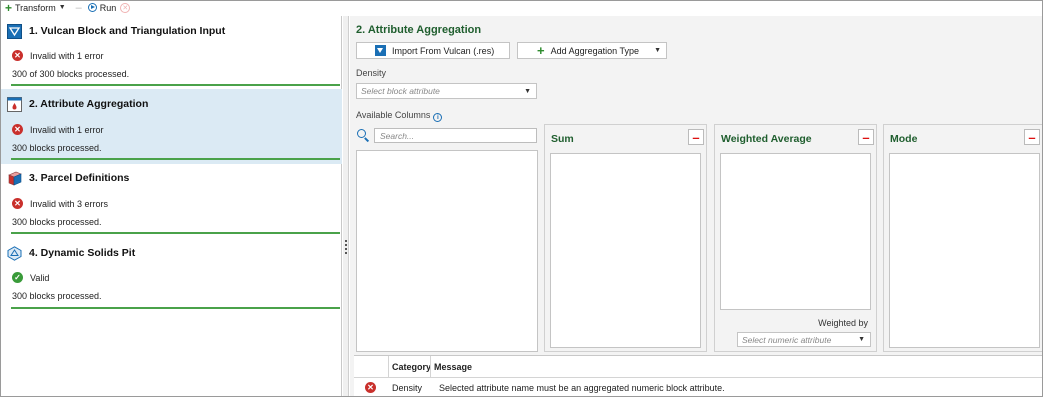 The image size is (1043, 397). I want to click on cancel-icon: ✕, so click(125, 7).